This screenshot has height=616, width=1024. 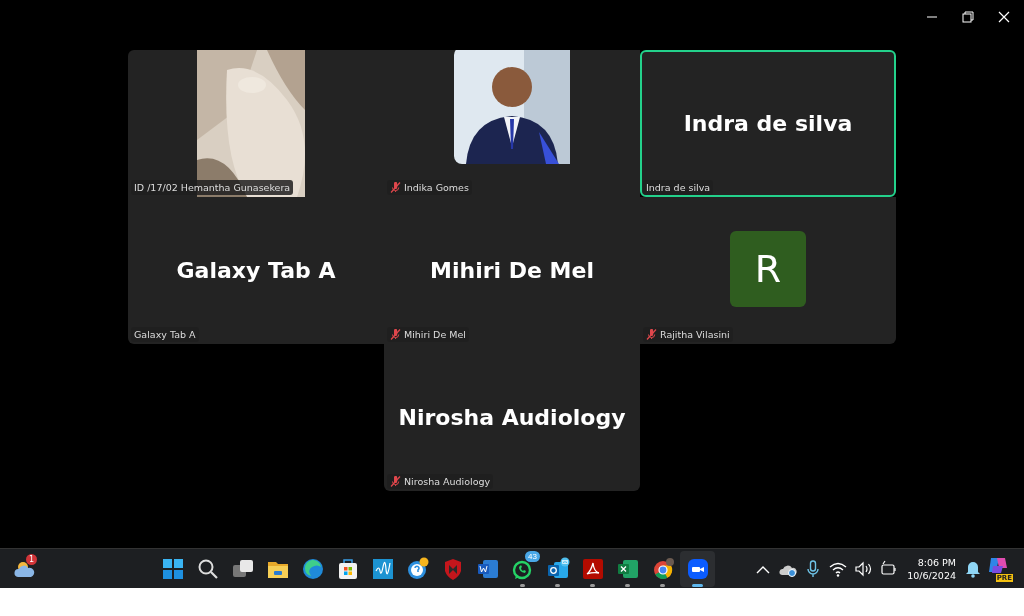 What do you see at coordinates (532, 556) in the screenshot?
I see `notification-badge: 43` at bounding box center [532, 556].